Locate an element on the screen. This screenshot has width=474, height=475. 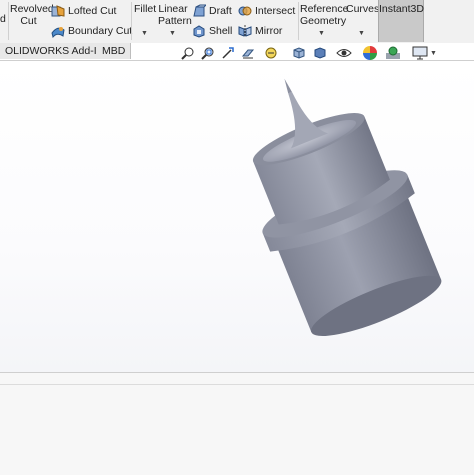
intersect-button: Intersect is located at coordinates (266, 11).